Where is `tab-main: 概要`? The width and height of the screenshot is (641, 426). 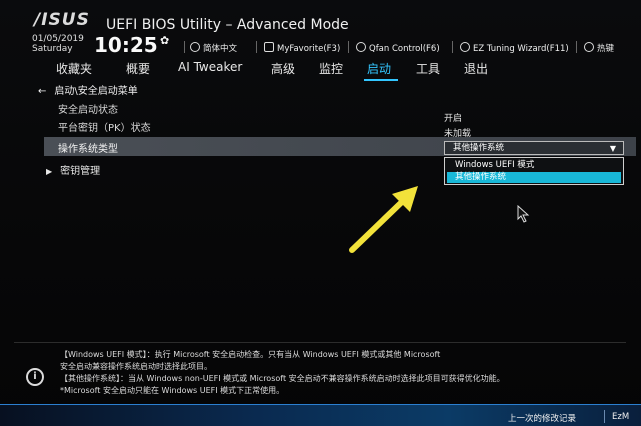
tab-main: 概要 is located at coordinates (138, 68).